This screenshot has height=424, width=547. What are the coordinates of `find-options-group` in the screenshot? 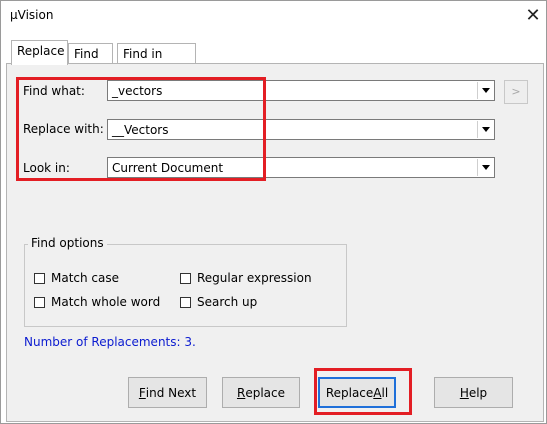 It's located at (185, 285).